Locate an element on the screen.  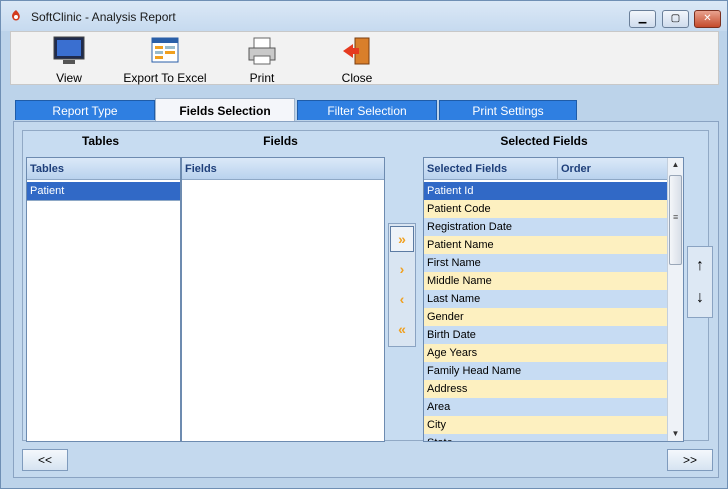
exit-door-icon is located at coordinates (356, 51).